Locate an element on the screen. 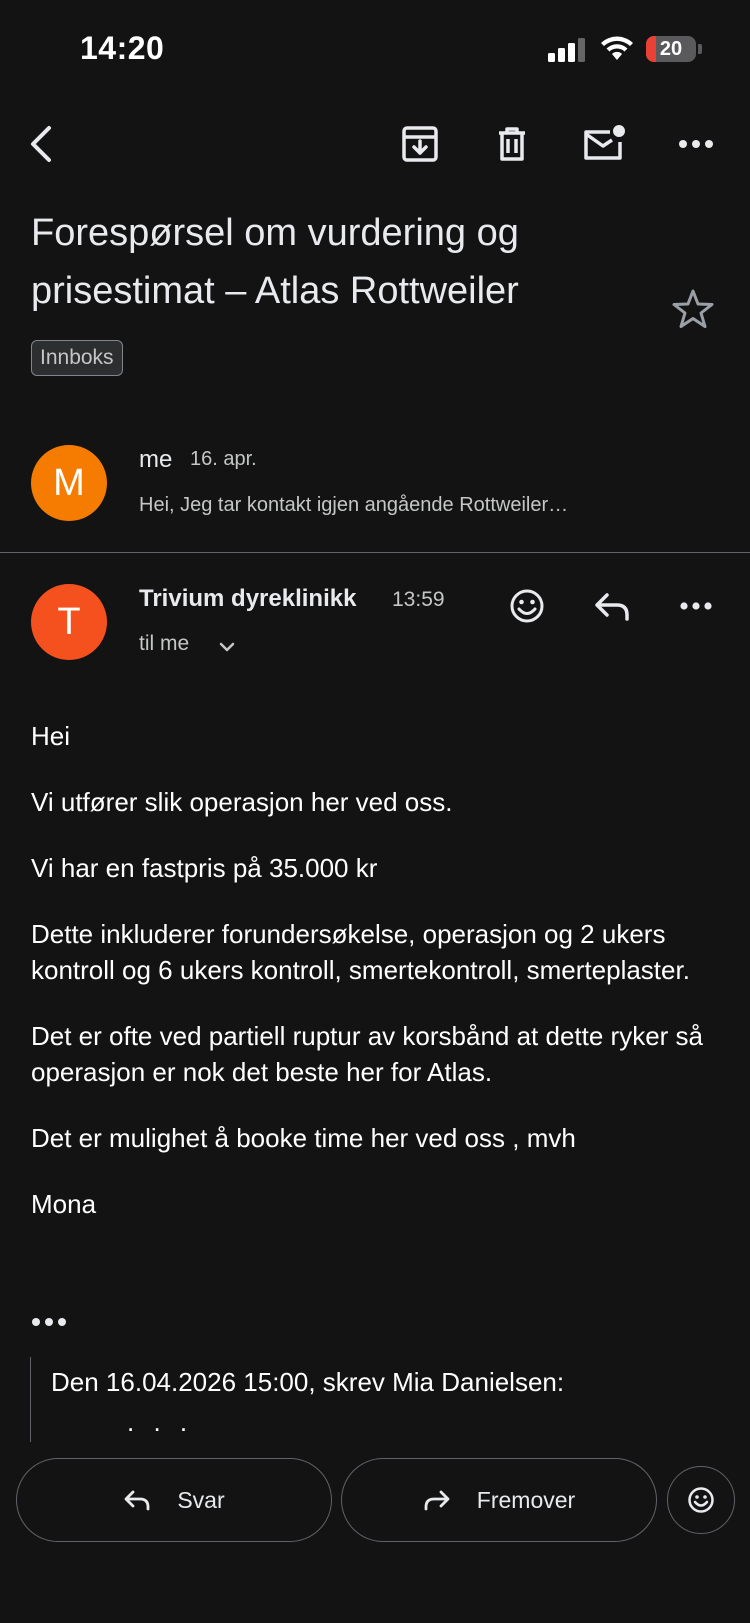 This screenshot has width=750, height=1623. more-options-button is located at coordinates (696, 144).